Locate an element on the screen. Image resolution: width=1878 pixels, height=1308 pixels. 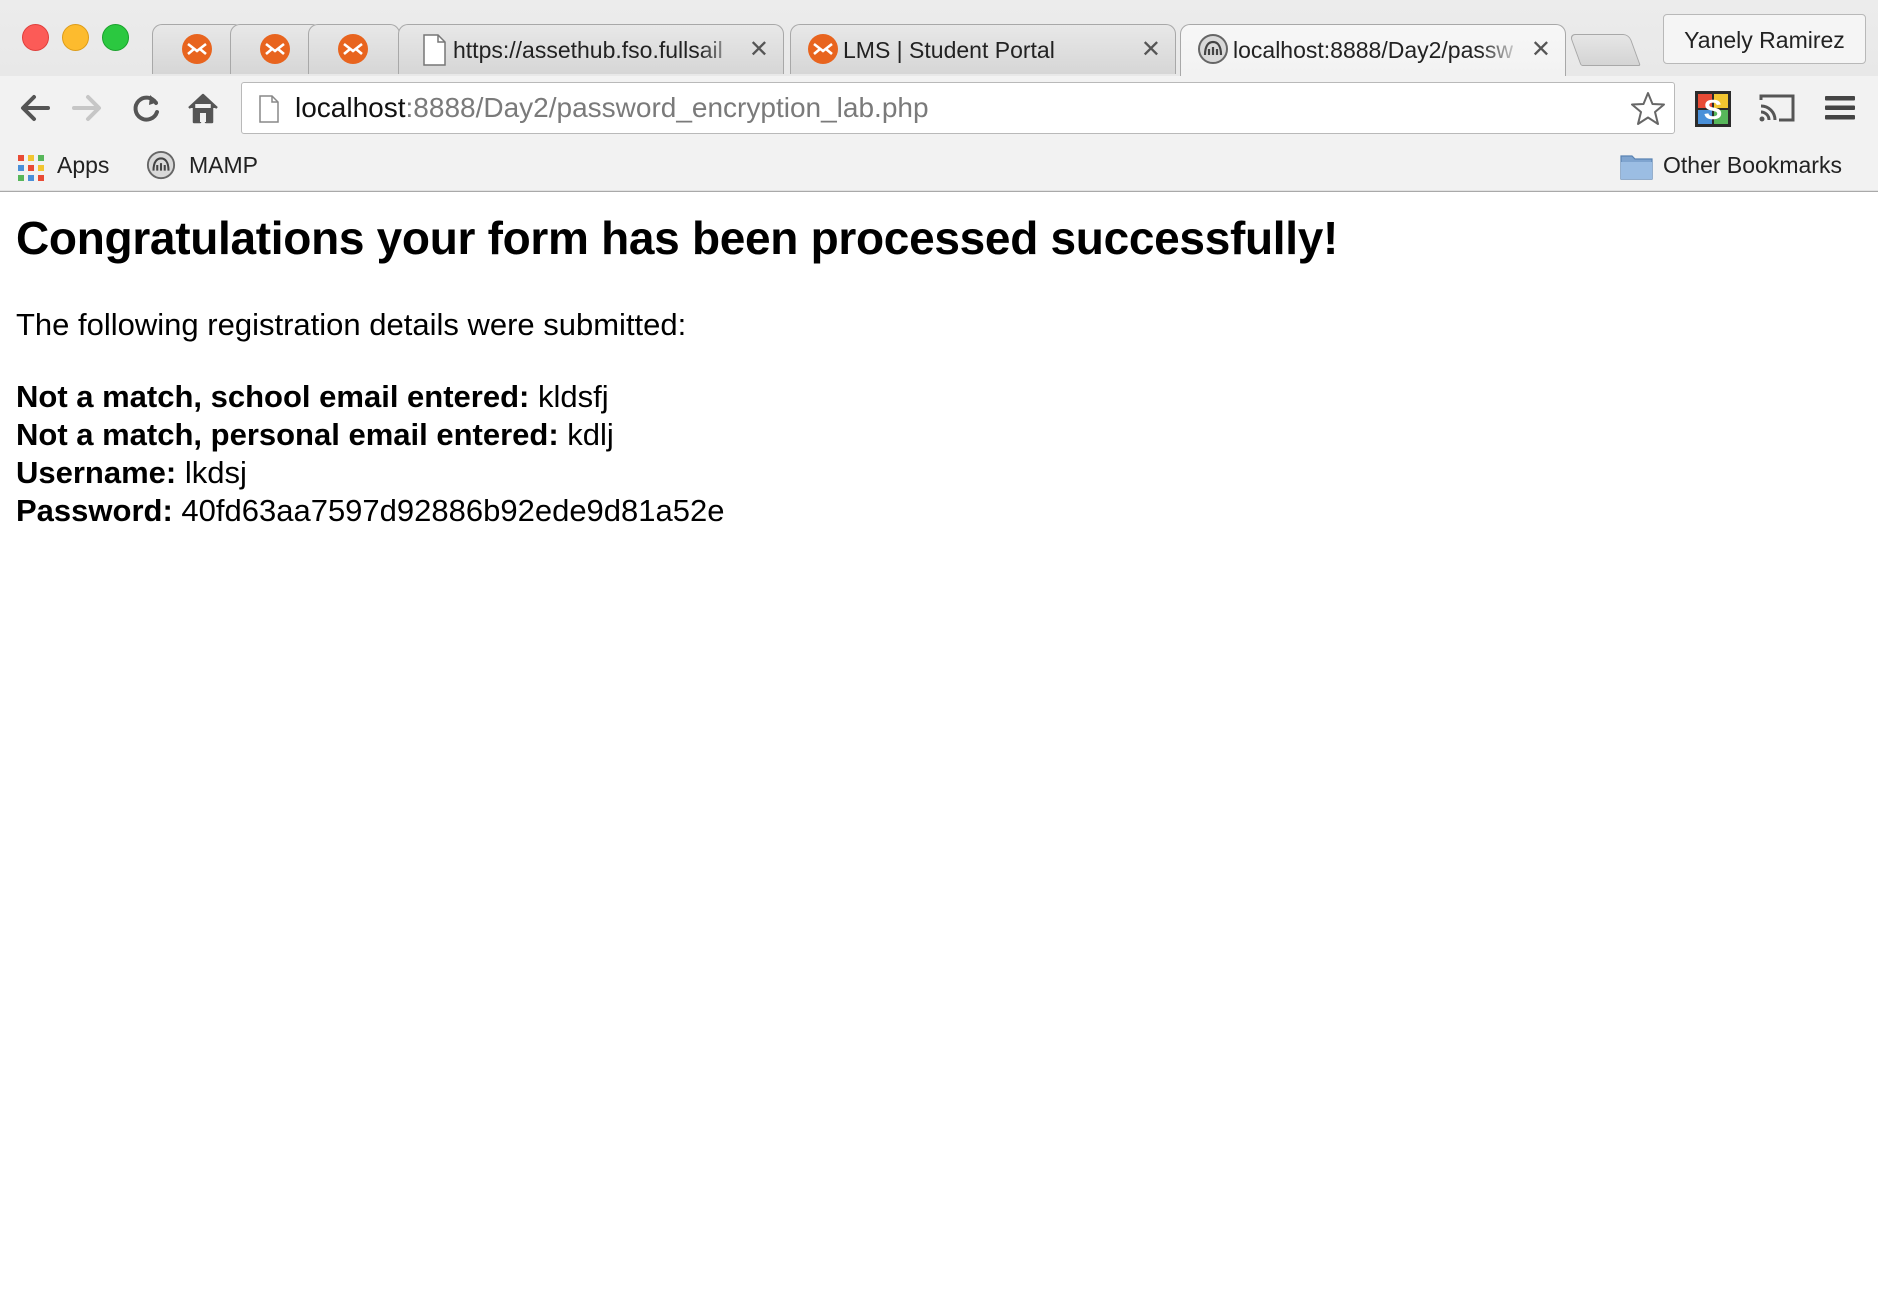
new-tab-button is located at coordinates (1605, 50).